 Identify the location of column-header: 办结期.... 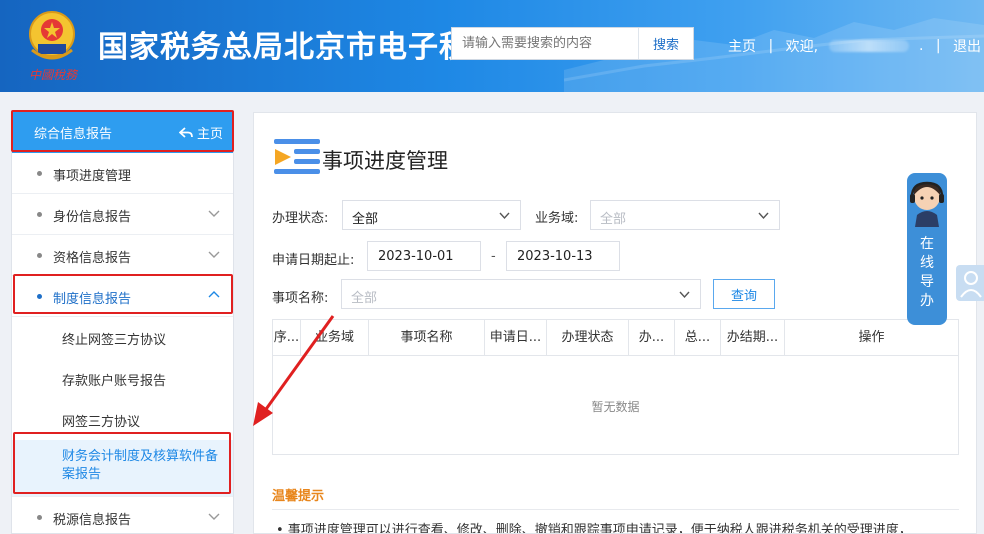
(753, 338).